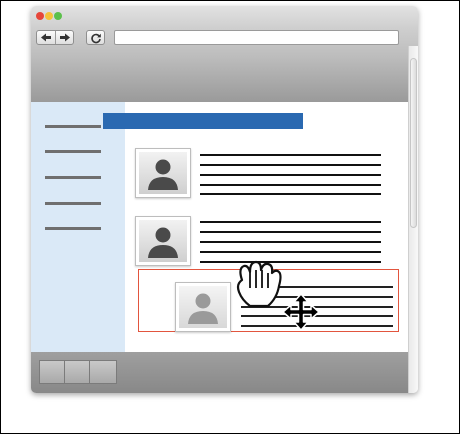  What do you see at coordinates (49, 16) in the screenshot?
I see `minimize-button` at bounding box center [49, 16].